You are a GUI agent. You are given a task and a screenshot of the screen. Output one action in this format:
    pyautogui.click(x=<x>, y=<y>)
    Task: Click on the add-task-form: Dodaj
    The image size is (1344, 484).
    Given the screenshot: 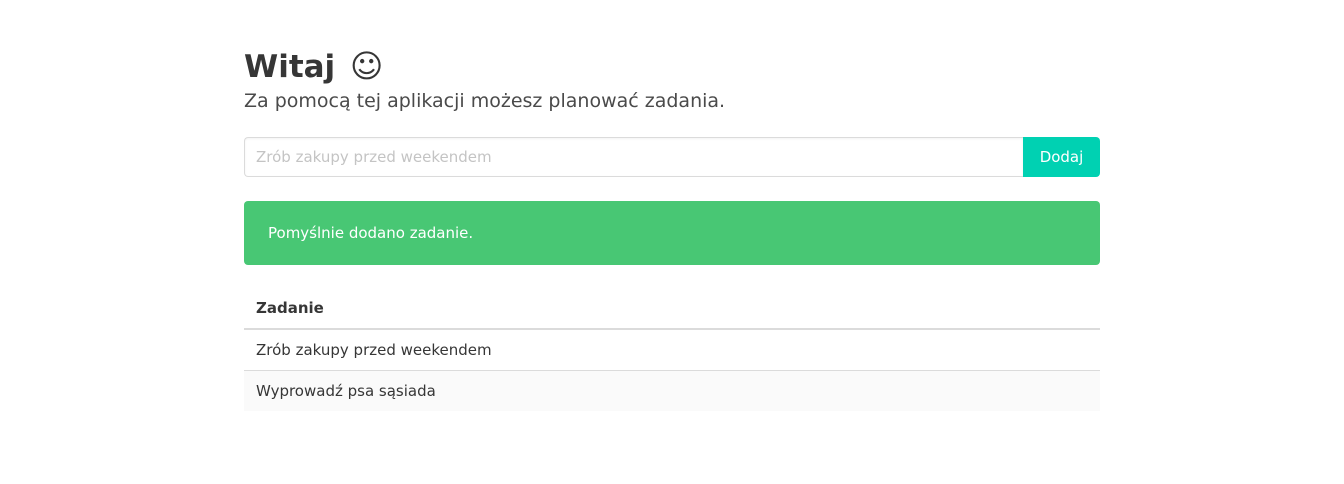 What is the action you would take?
    pyautogui.click(x=672, y=157)
    